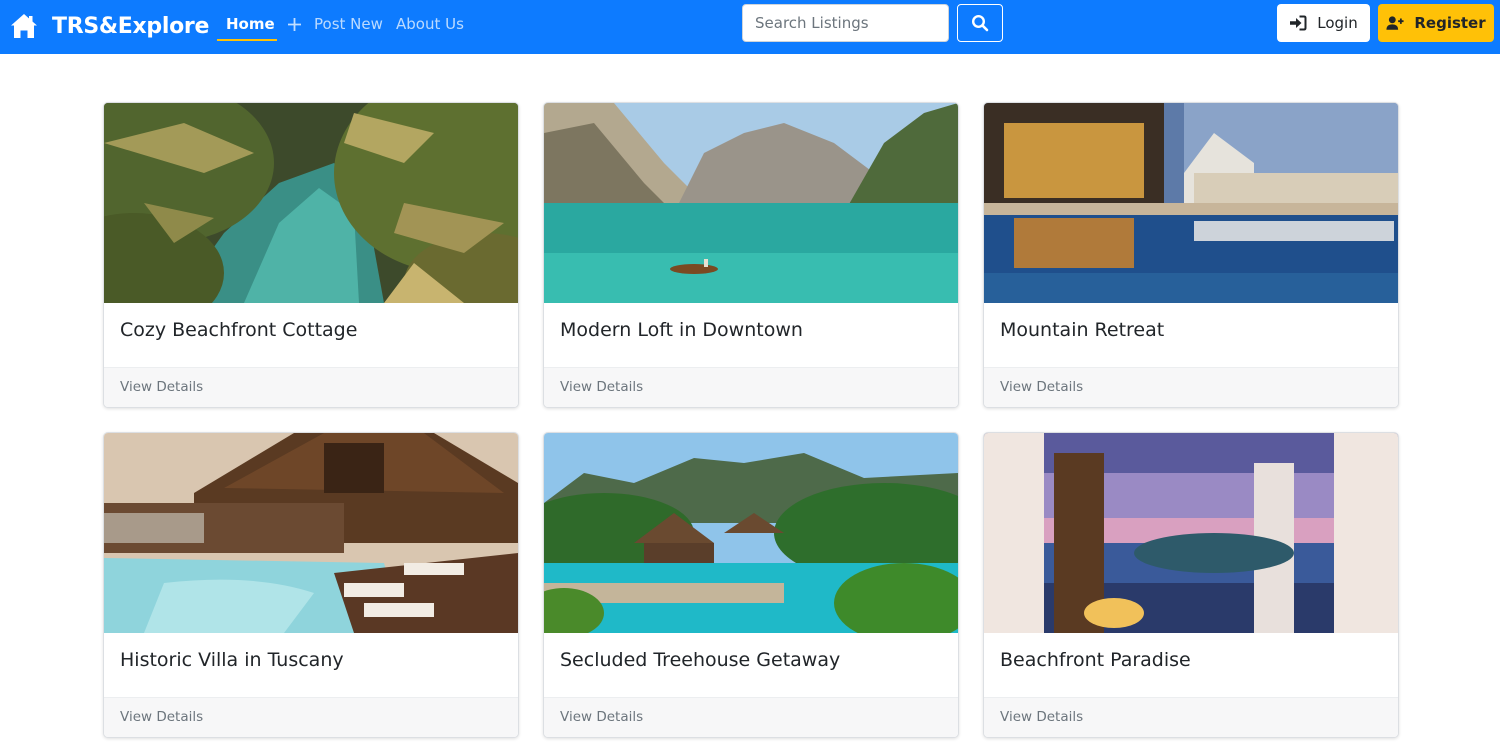  Describe the element at coordinates (430, 24) in the screenshot. I see `nav-about-us: About Us` at that location.